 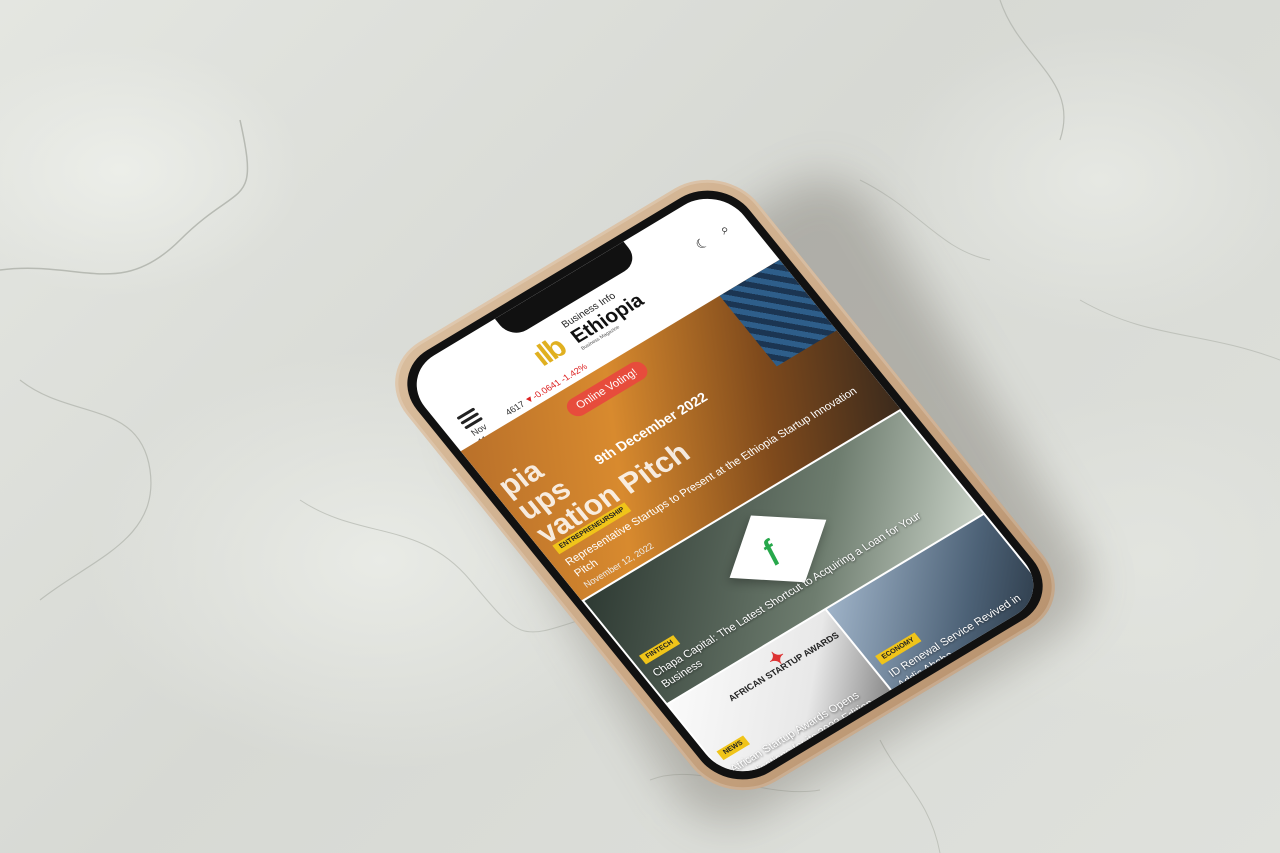 I want to click on logo-mark: ılb, so click(x=549, y=352).